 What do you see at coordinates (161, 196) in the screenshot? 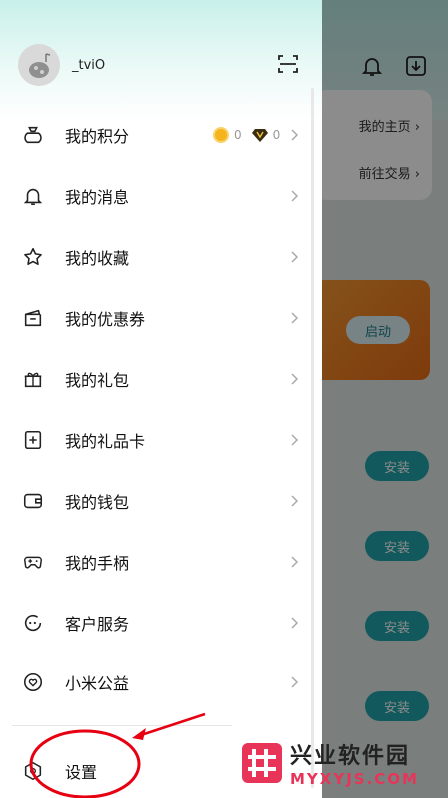
I see `menu-item-messages: 我的消息` at bounding box center [161, 196].